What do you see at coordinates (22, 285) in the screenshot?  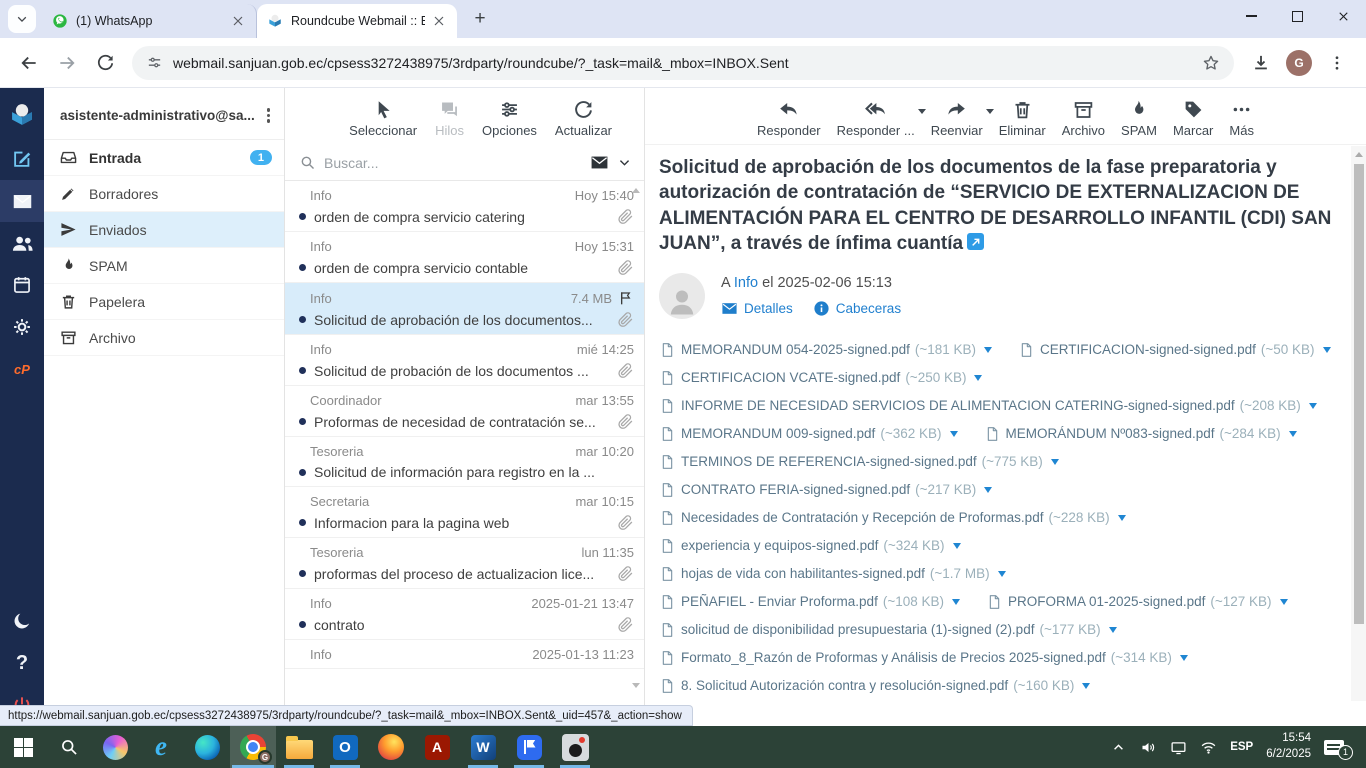 I see `calendar-nav-icon` at bounding box center [22, 285].